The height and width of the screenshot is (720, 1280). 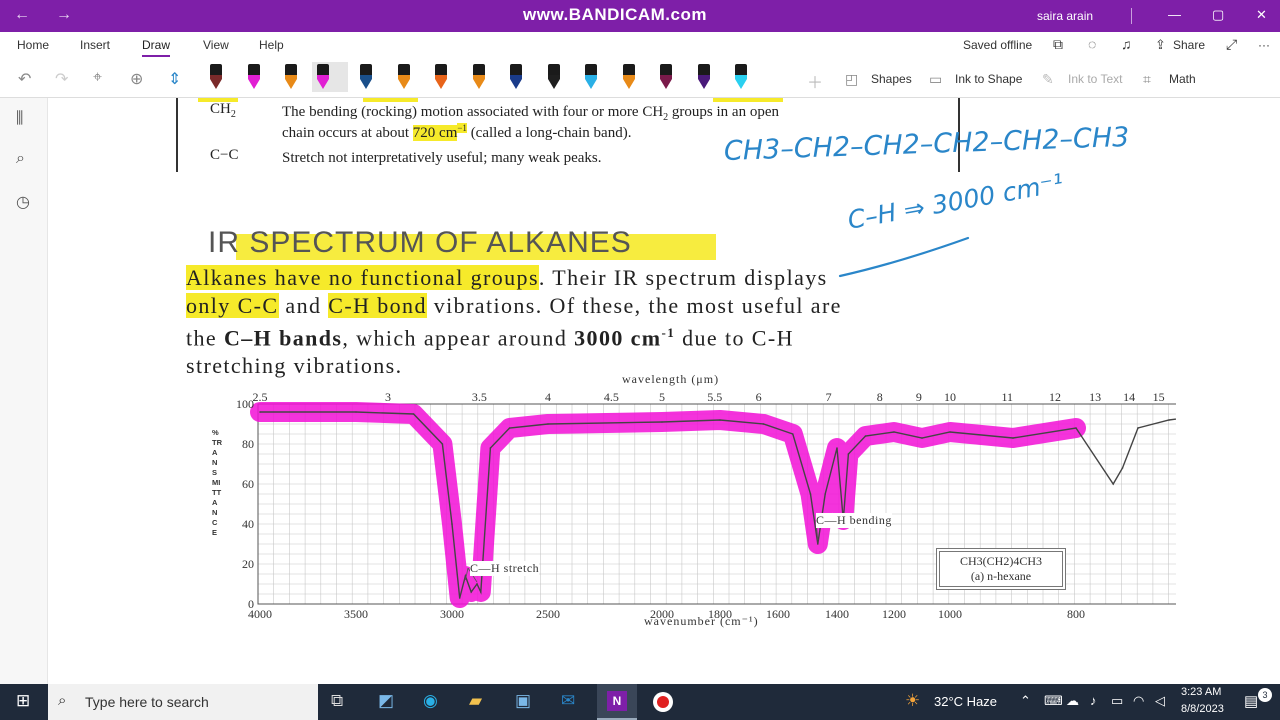 I want to click on more-button: ···, so click(x=1264, y=45).